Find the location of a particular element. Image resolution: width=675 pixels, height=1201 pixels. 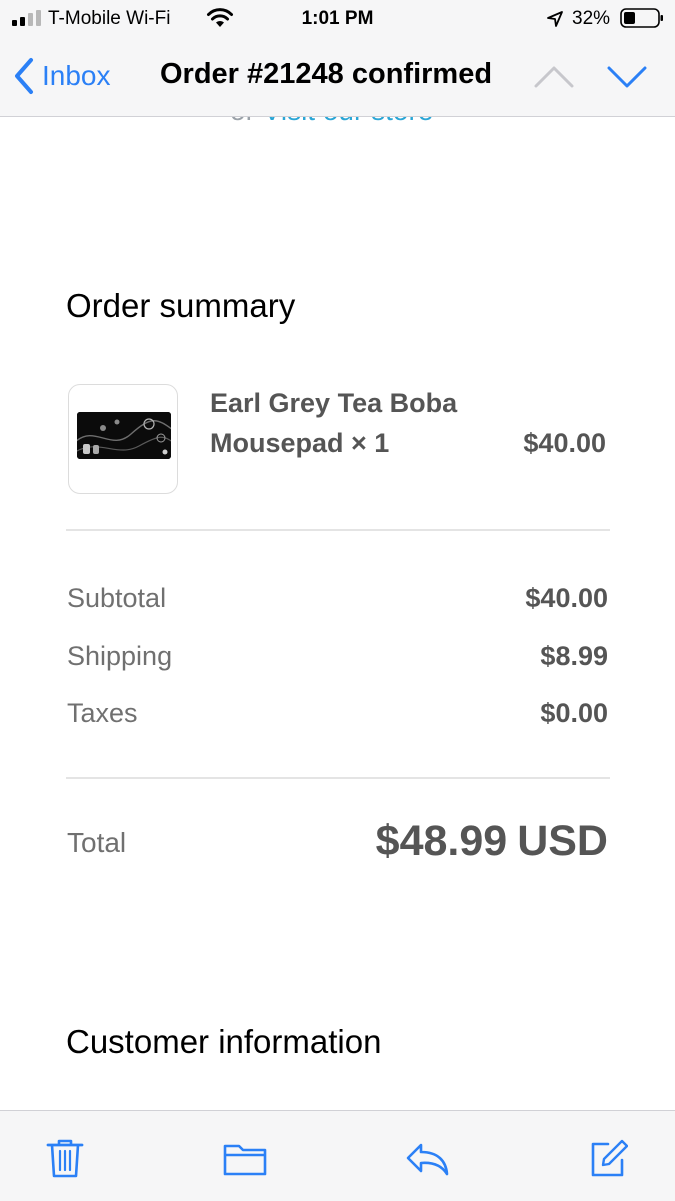

product-name: Earl Grey Tea Boba Mousepad × 1 is located at coordinates (355, 423).